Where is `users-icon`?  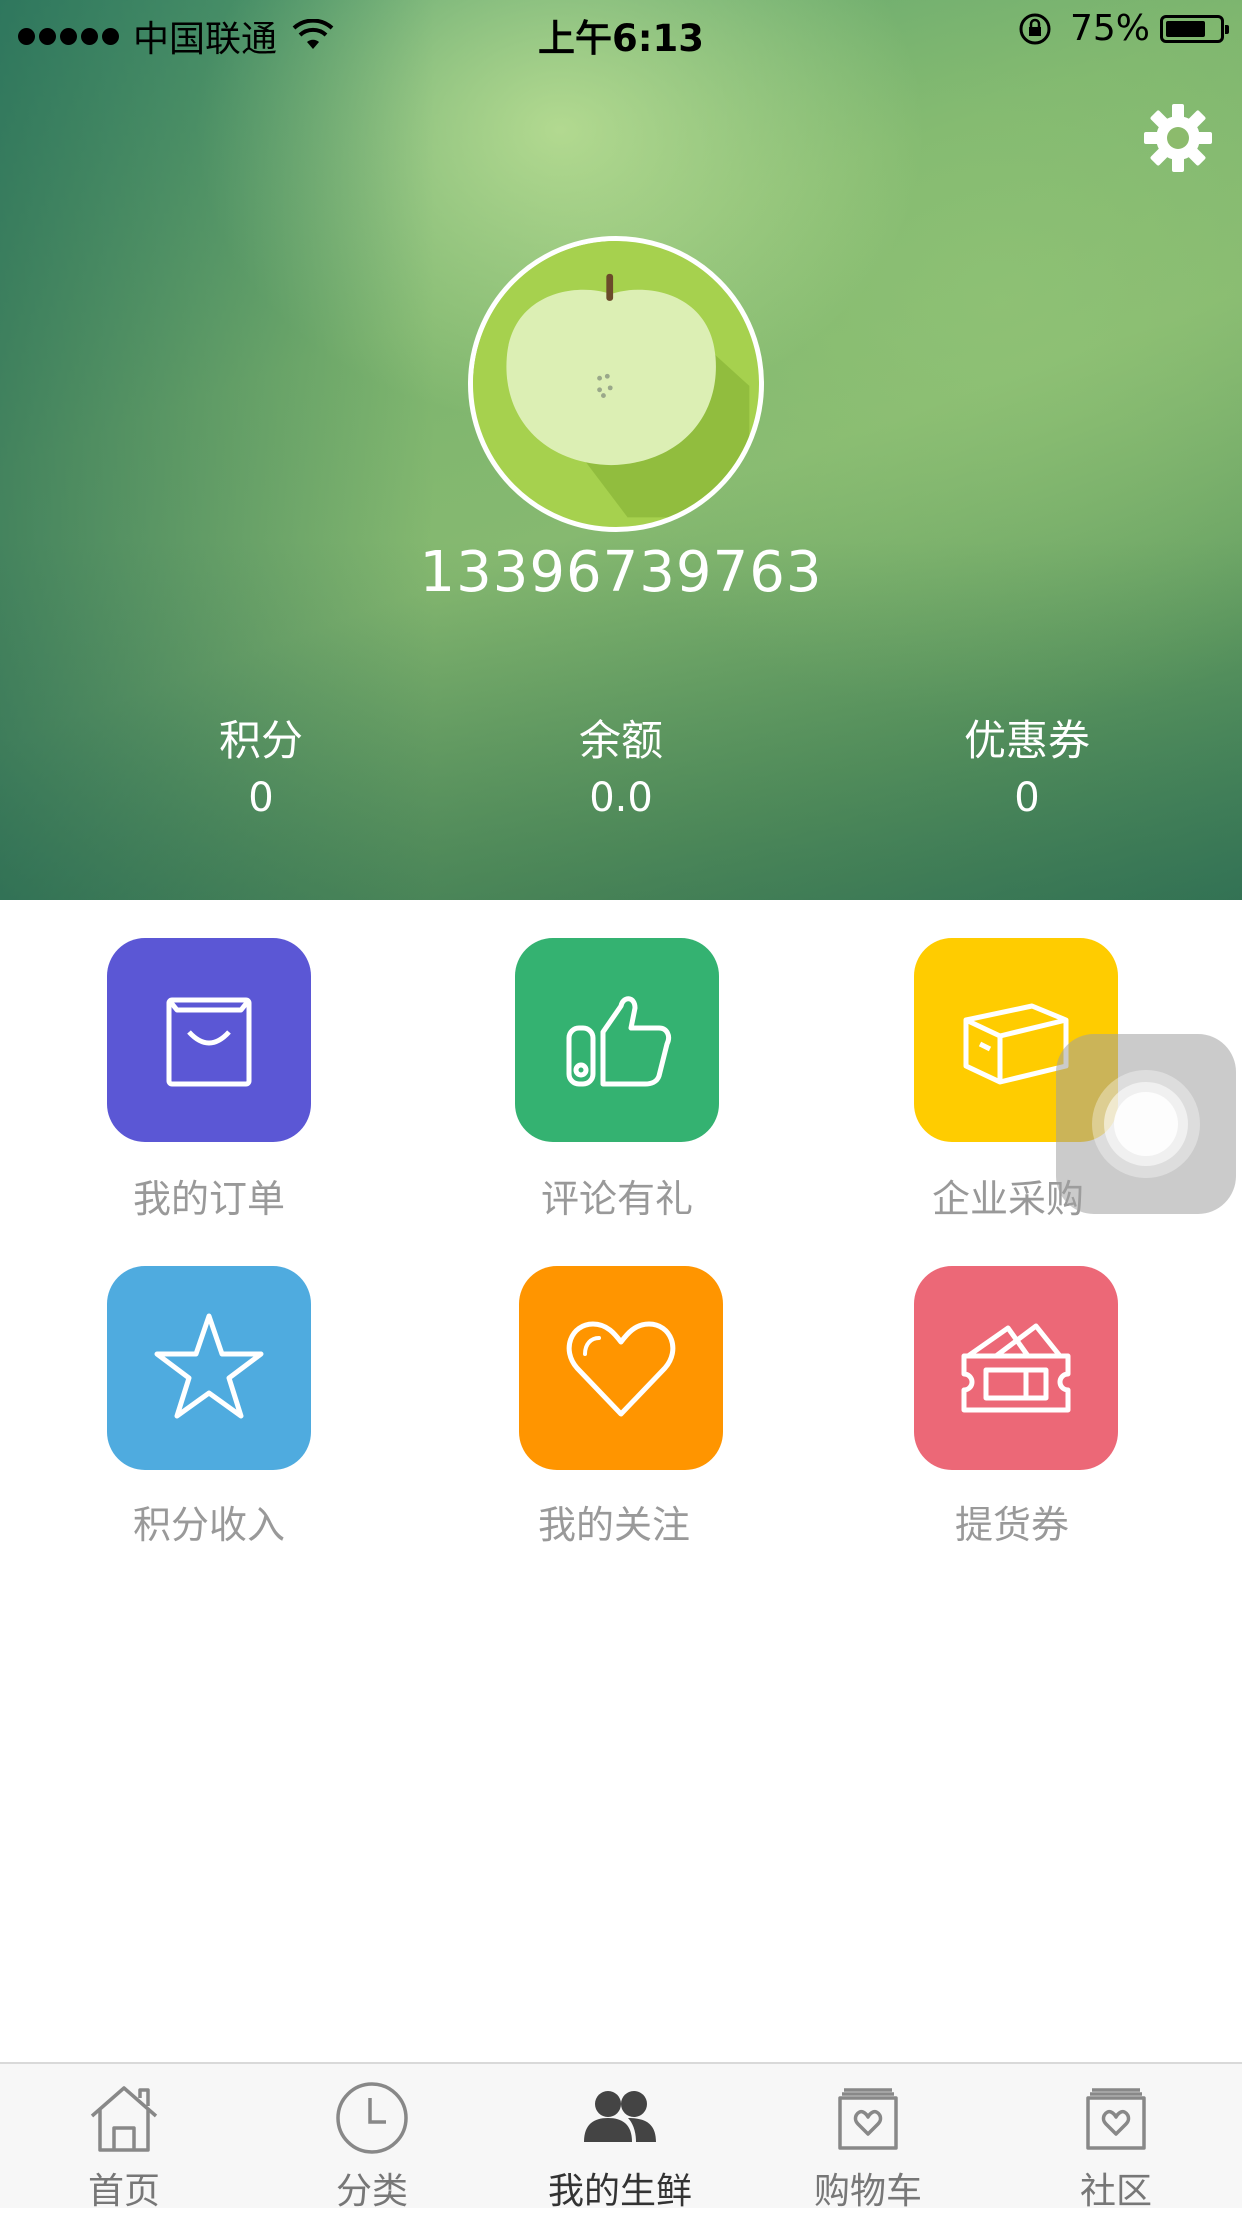
users-icon is located at coordinates (620, 2116).